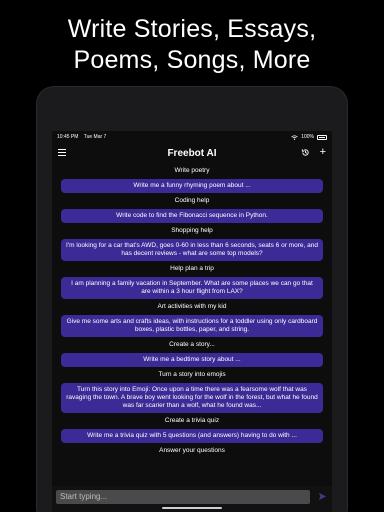  I want to click on app-title: Freebot AI, so click(192, 153).